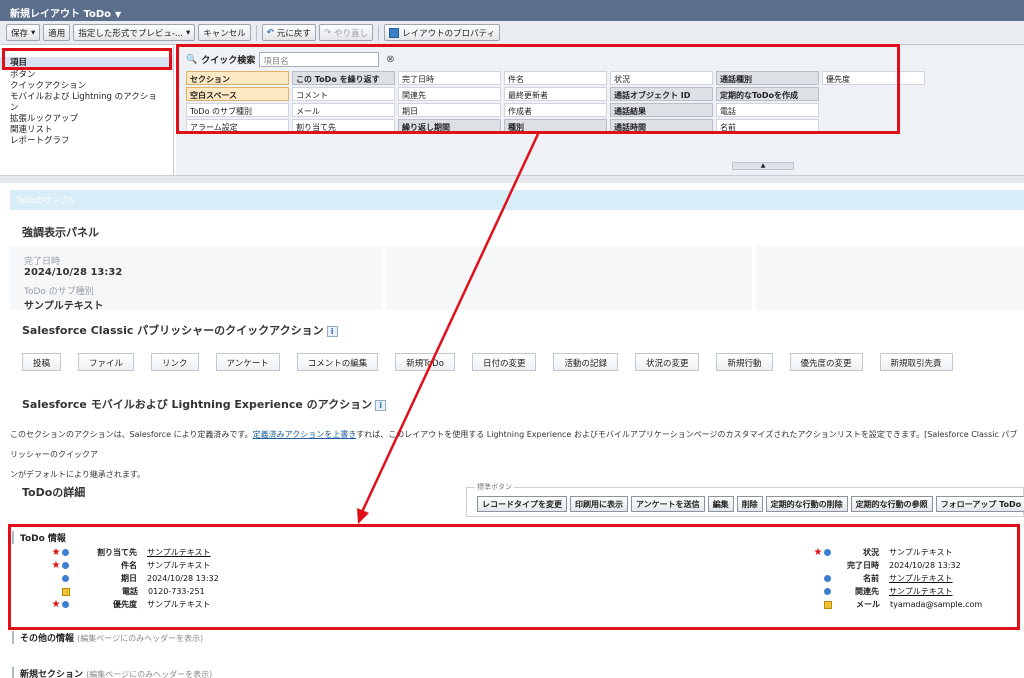 This screenshot has width=1024, height=678. What do you see at coordinates (873, 78) in the screenshot?
I see `palette-field-item: 優先度` at bounding box center [873, 78].